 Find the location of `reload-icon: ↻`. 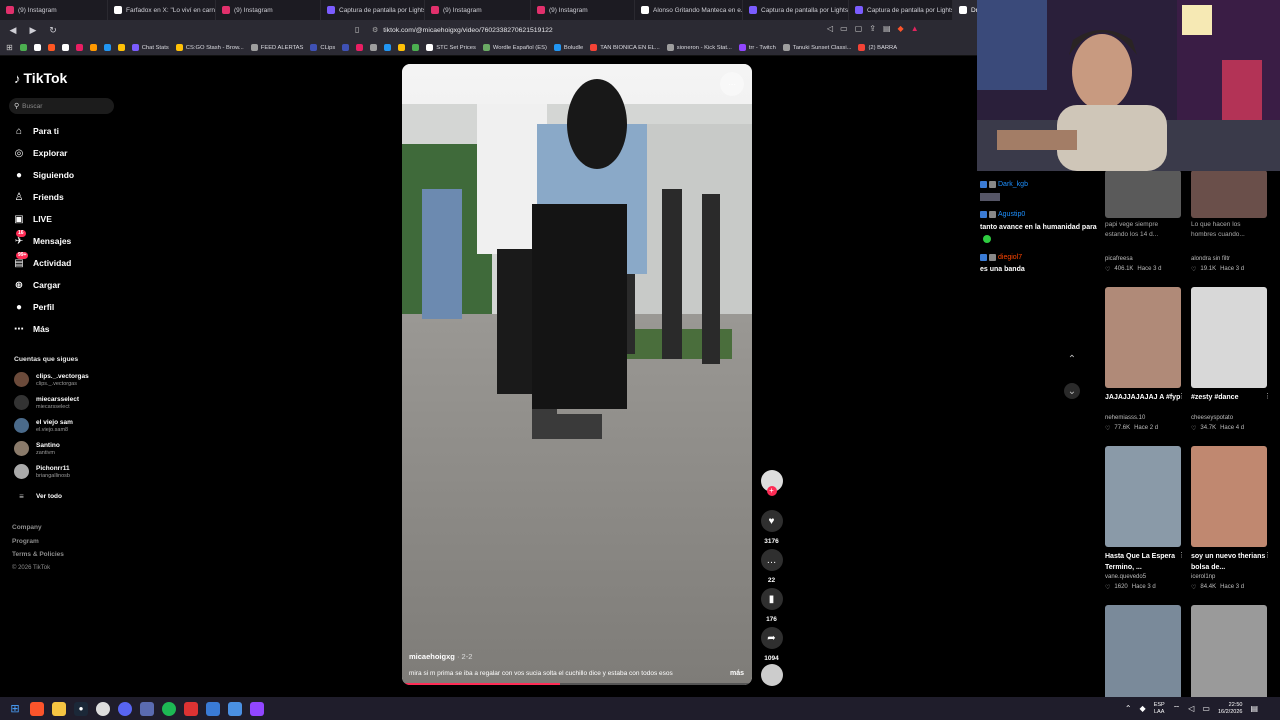

reload-icon: ↻ is located at coordinates (53, 30).